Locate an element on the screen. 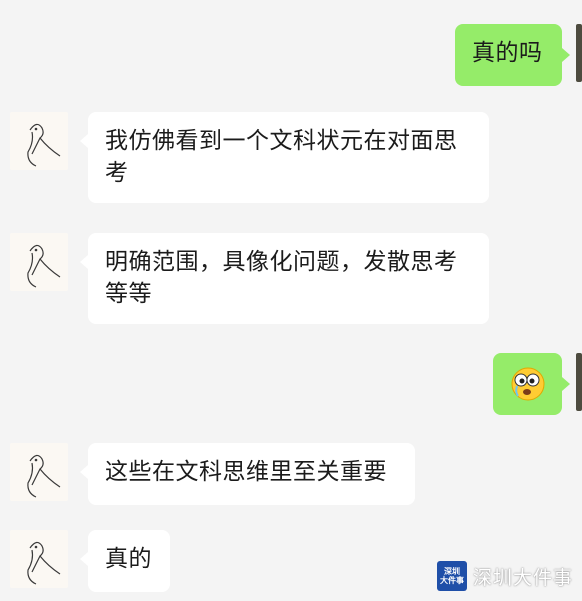 This screenshot has height=601, width=582. message-bubble-mine-emoji is located at coordinates (527, 384).